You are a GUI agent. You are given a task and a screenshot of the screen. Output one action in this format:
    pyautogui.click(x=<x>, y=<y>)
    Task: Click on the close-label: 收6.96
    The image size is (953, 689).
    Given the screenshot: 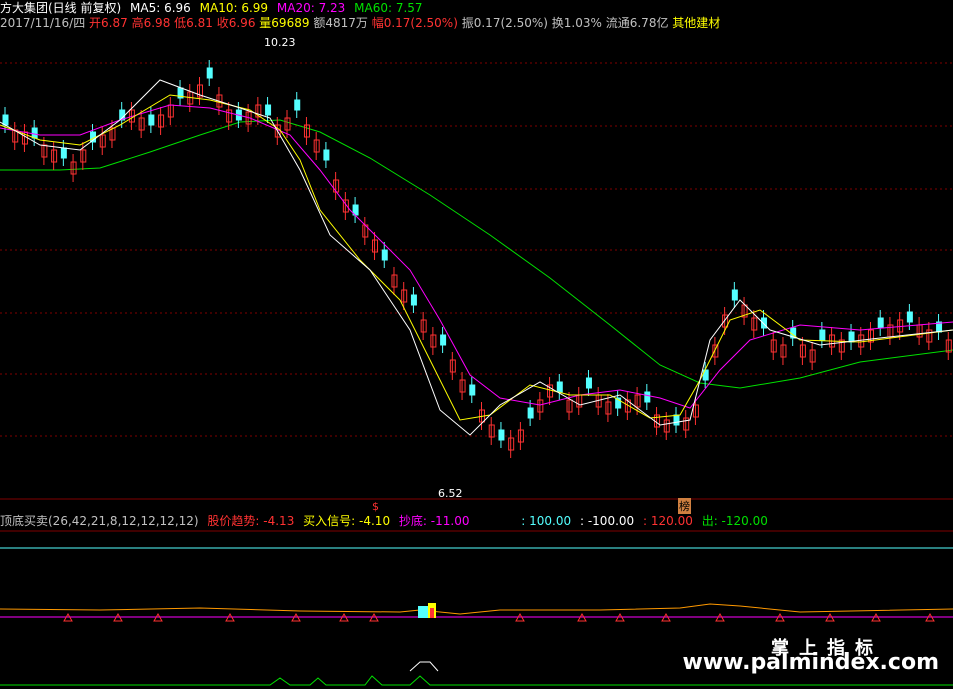 What is the action you would take?
    pyautogui.click(x=236, y=23)
    